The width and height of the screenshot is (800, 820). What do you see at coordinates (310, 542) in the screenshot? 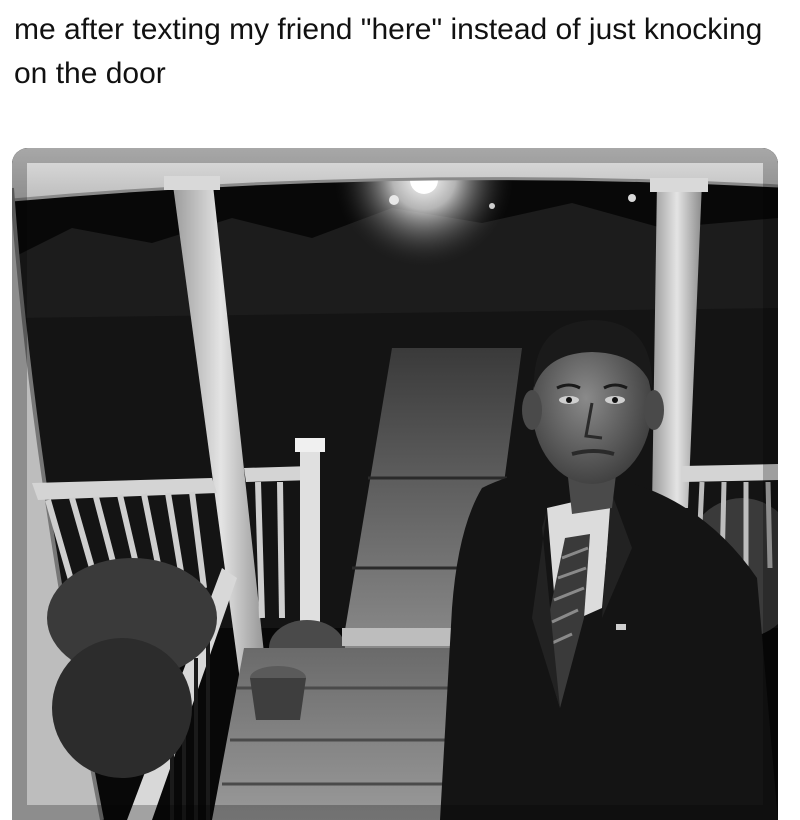
I see `newel-post` at bounding box center [310, 542].